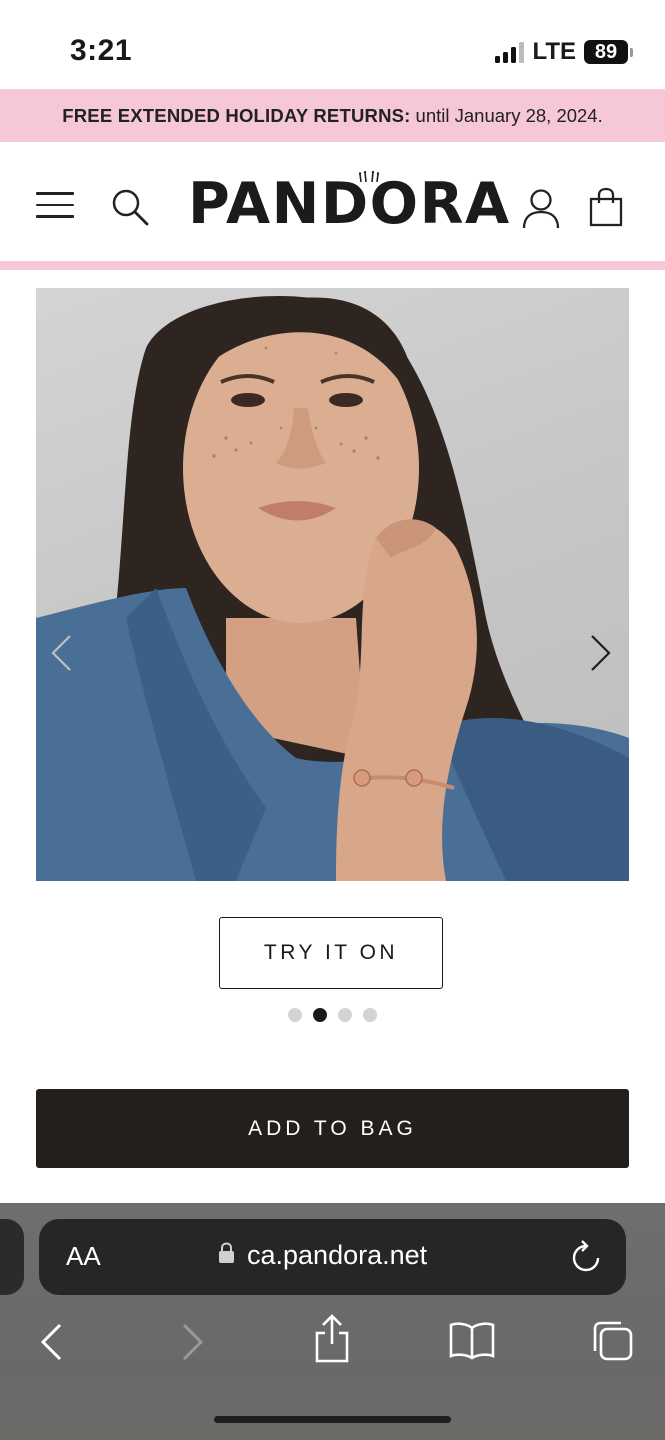 The height and width of the screenshot is (1440, 665). What do you see at coordinates (332, 1128) in the screenshot?
I see `add-to-bag-button: ADD TO BAG` at bounding box center [332, 1128].